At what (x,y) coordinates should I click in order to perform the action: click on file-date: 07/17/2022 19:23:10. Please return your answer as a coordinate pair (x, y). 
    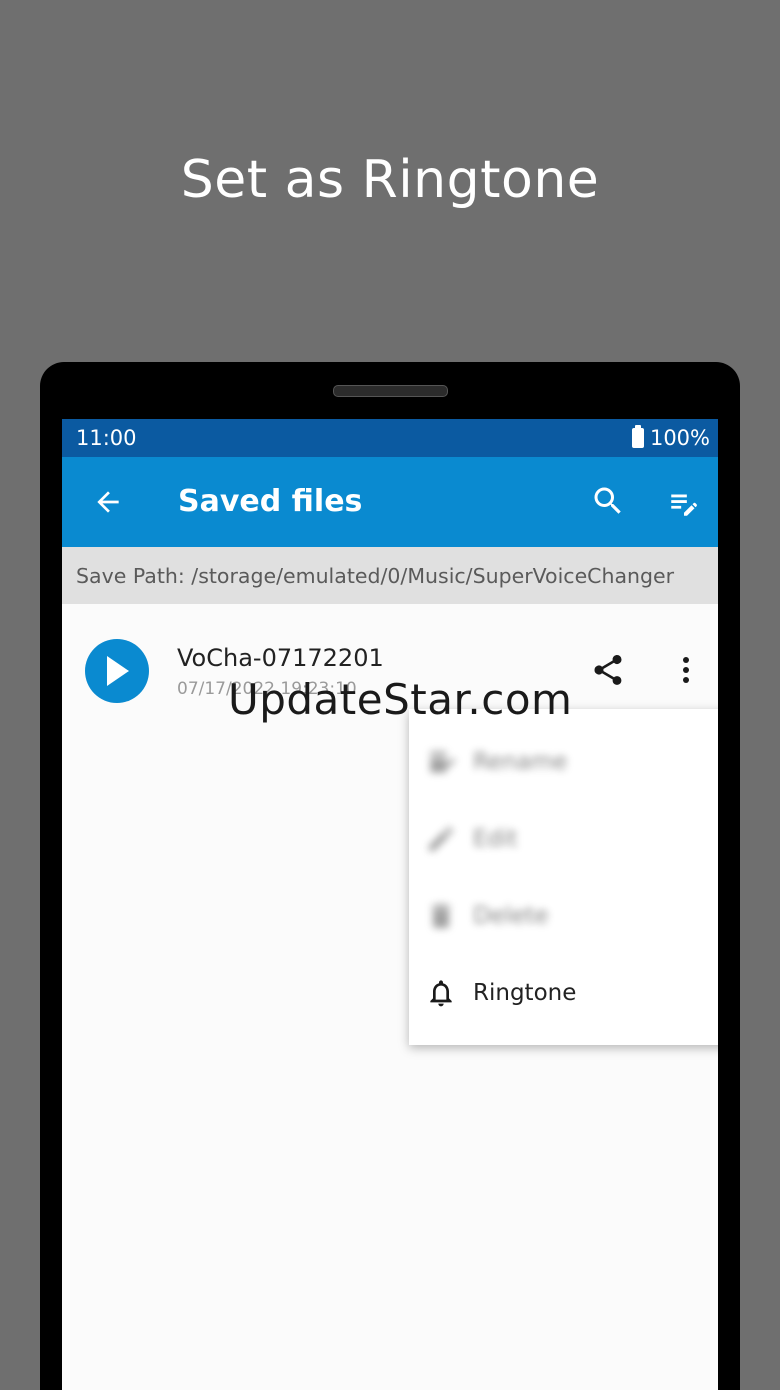
    Looking at the image, I should click on (267, 689).